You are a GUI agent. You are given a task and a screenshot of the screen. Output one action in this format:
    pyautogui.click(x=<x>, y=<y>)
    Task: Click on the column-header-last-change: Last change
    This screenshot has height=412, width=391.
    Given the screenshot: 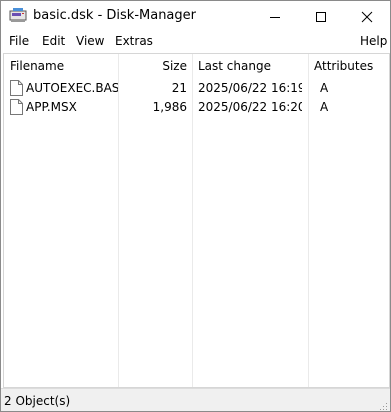 What is the action you would take?
    pyautogui.click(x=234, y=66)
    